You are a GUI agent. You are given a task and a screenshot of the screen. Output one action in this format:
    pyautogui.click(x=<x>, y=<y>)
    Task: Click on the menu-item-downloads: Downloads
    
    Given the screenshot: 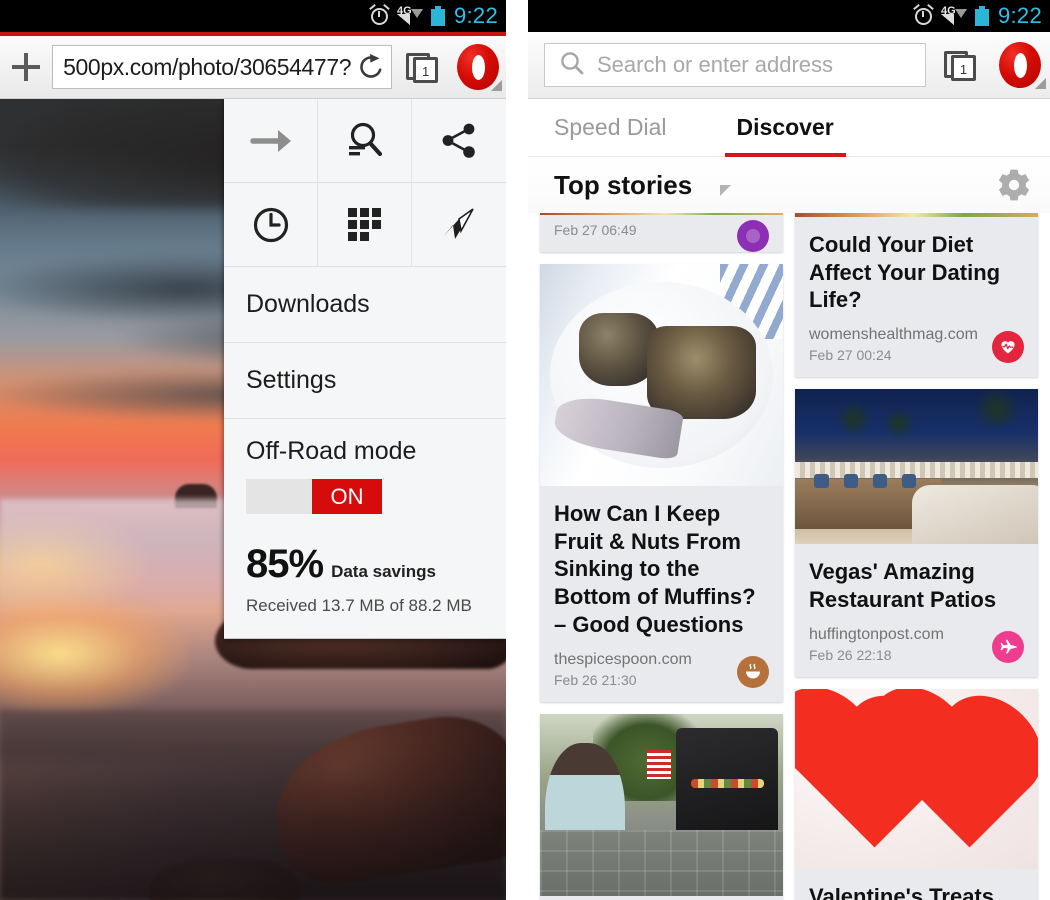 What is the action you would take?
    pyautogui.click(x=365, y=305)
    